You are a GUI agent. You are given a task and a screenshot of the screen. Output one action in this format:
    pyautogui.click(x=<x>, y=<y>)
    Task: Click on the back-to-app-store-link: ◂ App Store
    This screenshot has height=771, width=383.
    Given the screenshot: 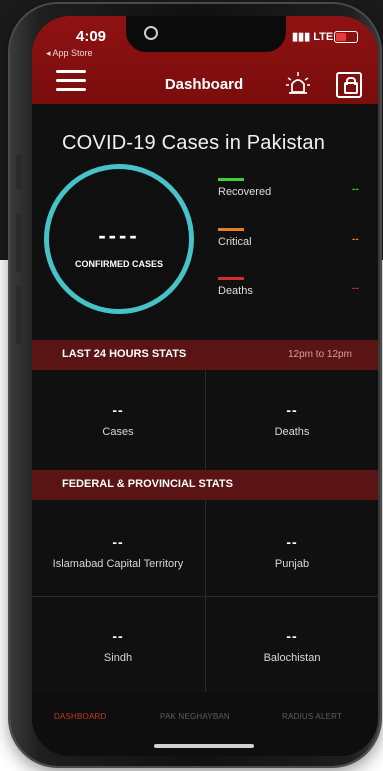 What is the action you would take?
    pyautogui.click(x=69, y=53)
    